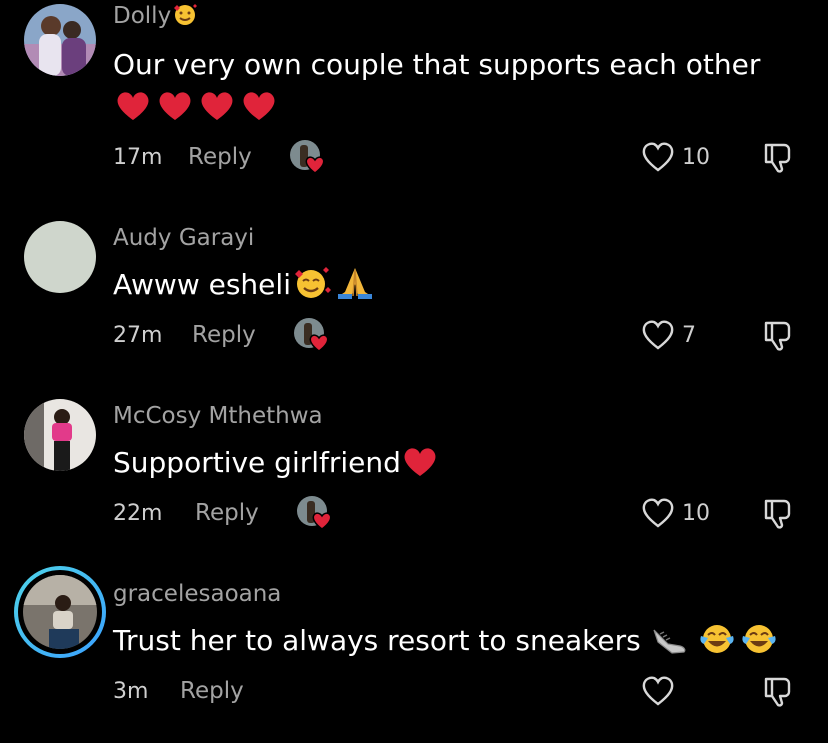 This screenshot has height=743, width=828. I want to click on comment-username: Audy Garayi, so click(183, 238).